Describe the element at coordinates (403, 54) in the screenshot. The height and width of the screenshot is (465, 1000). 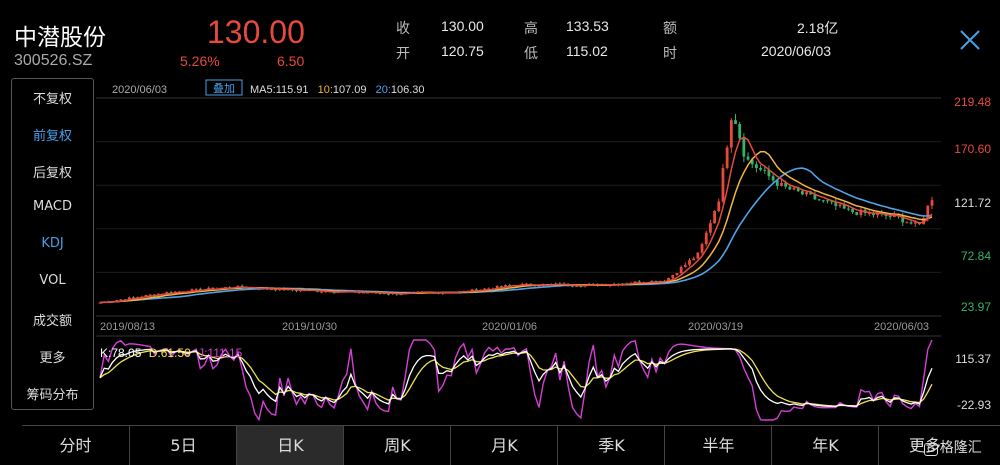
I see `open-label: 开` at that location.